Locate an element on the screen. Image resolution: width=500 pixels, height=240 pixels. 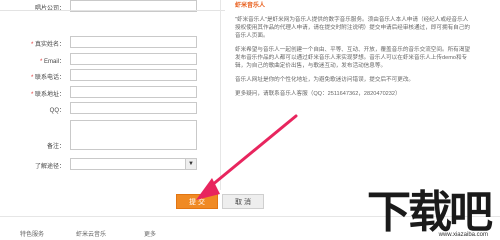
footer-link: 更多 is located at coordinates (150, 233).